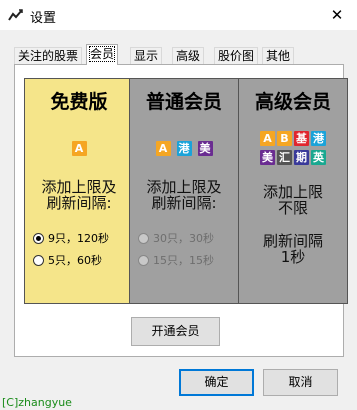  What do you see at coordinates (293, 157) in the screenshot?
I see `premium-market-badges-row2: 美汇期英` at bounding box center [293, 157].